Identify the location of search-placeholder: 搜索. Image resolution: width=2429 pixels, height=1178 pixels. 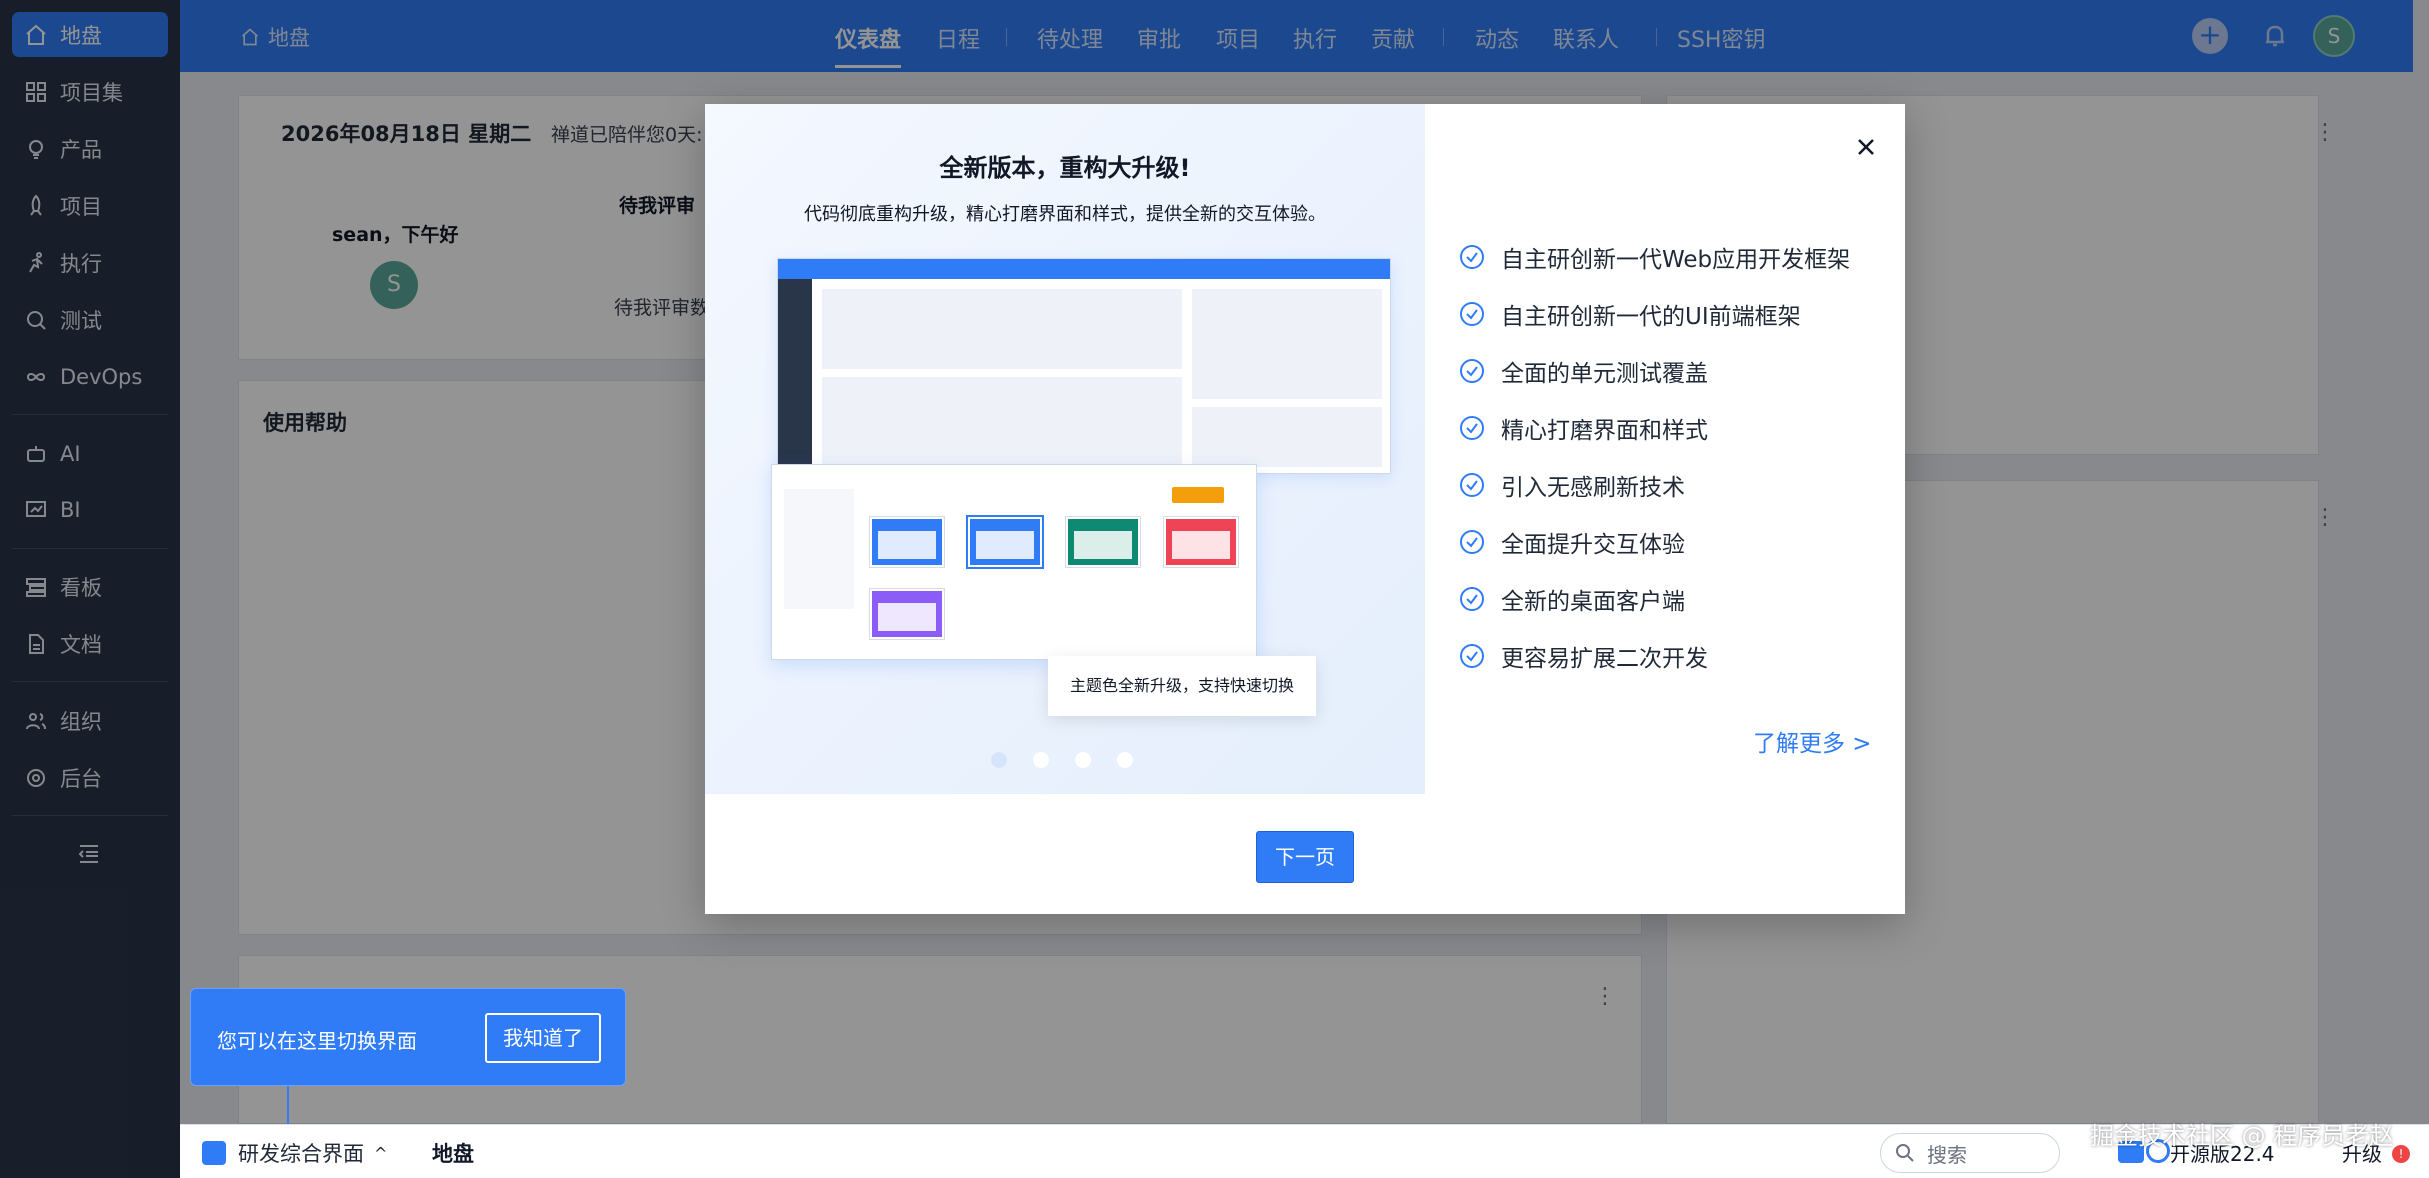
(1947, 1154).